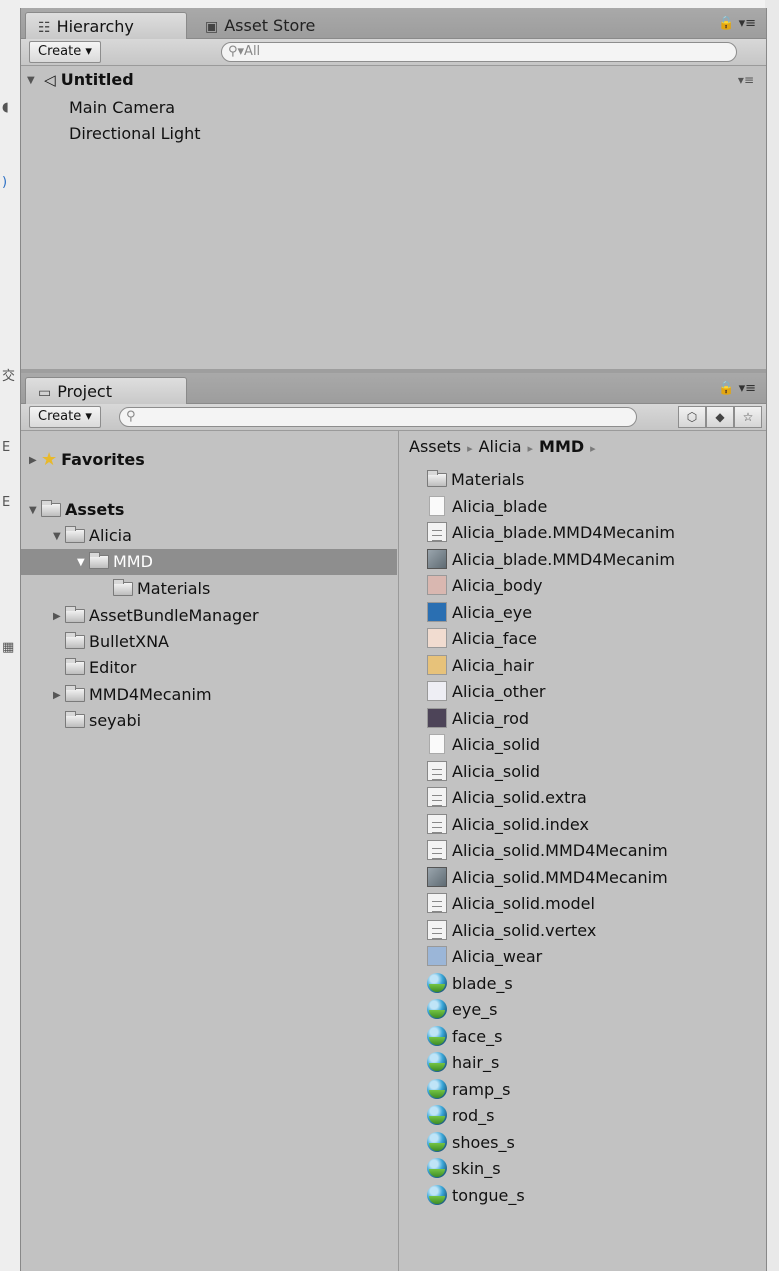 This screenshot has width=779, height=1271. I want to click on unity-logo-icon: ◁, so click(50, 80).